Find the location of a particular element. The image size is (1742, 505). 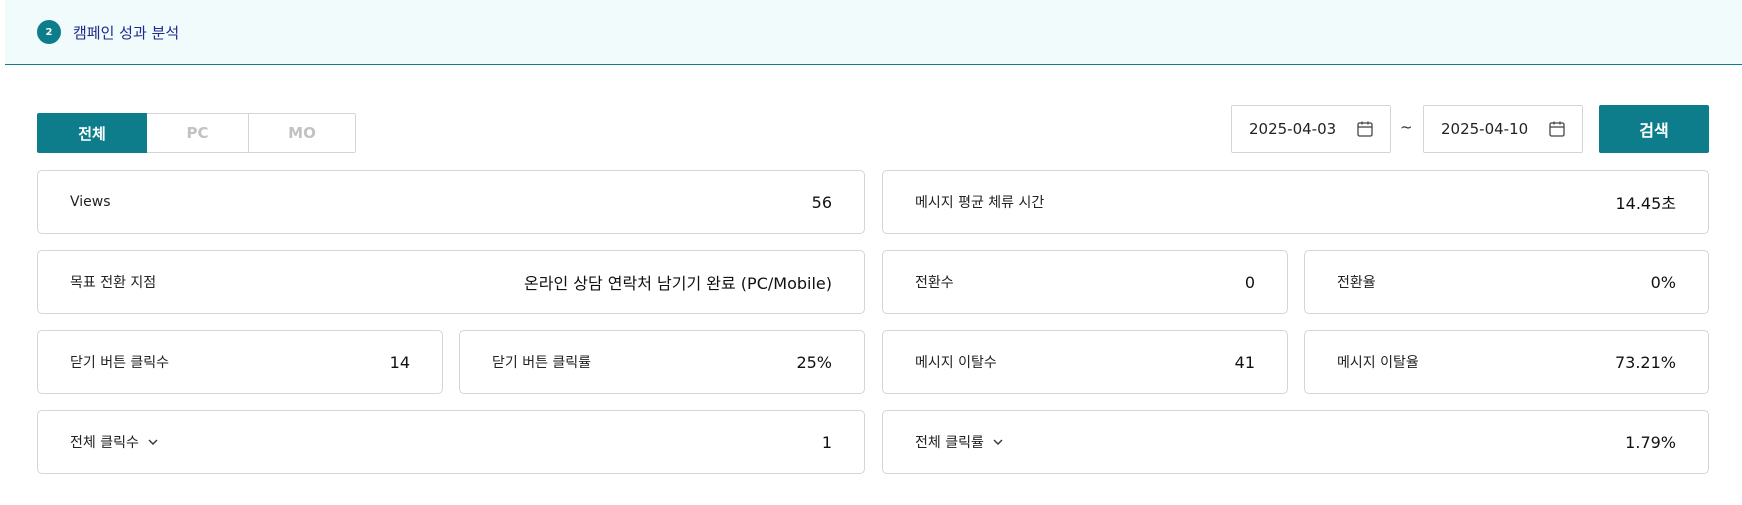

bounce-rate-label: 메시지 이탈율 is located at coordinates (1378, 363).